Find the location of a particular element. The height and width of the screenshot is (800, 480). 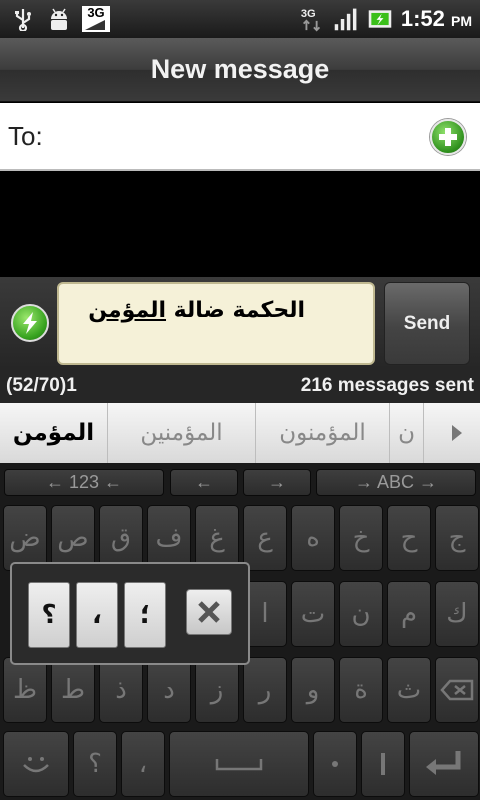

key: ة is located at coordinates (361, 690).